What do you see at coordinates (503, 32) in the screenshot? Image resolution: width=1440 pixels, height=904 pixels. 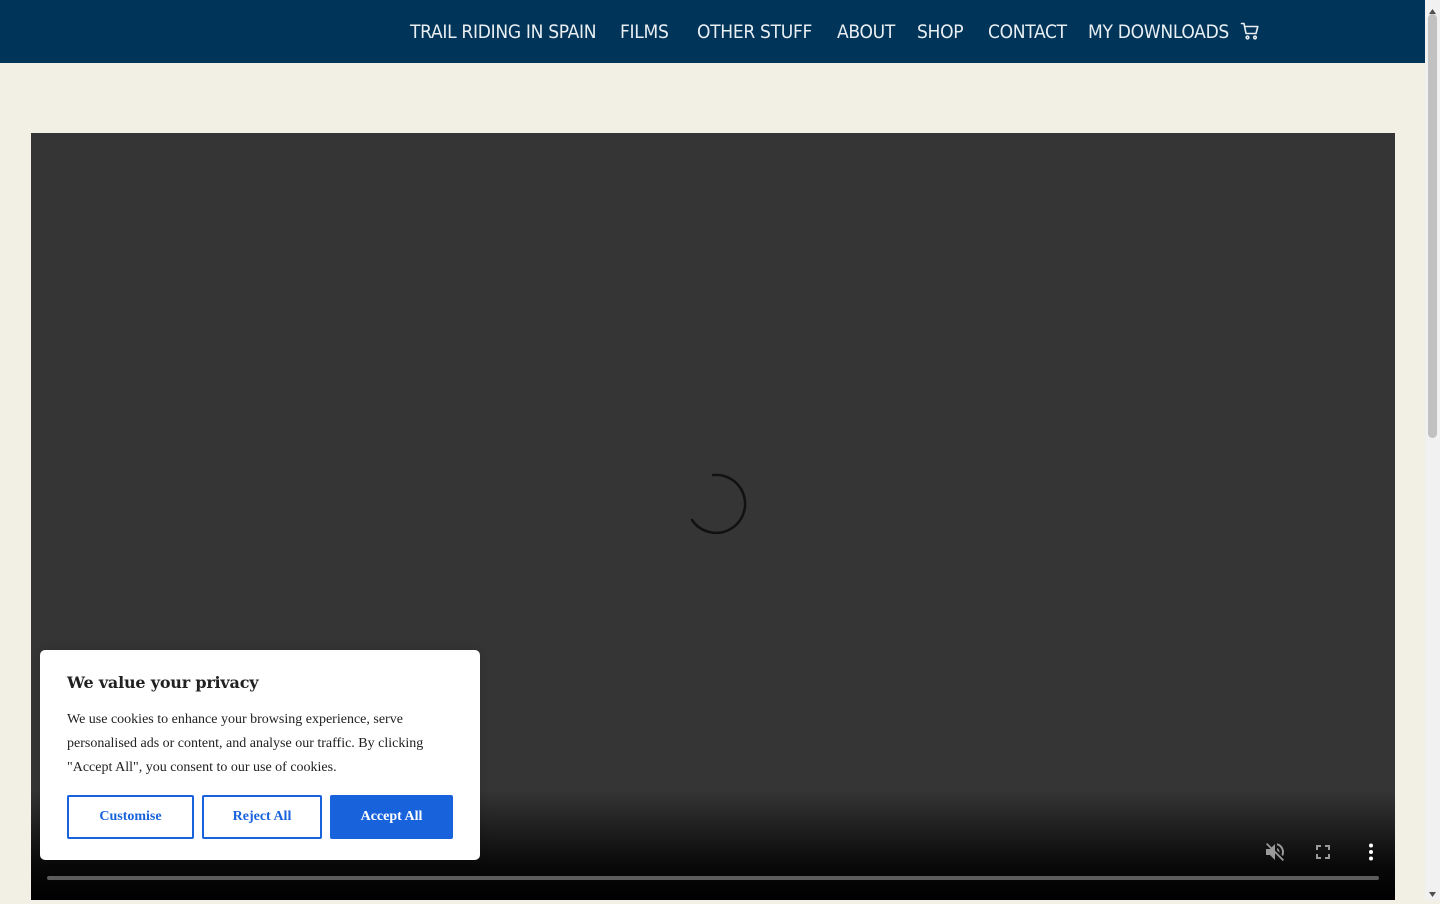 I see `nav-item-trail-riding-in-spain: TRAIL RIDING IN SPAIN` at bounding box center [503, 32].